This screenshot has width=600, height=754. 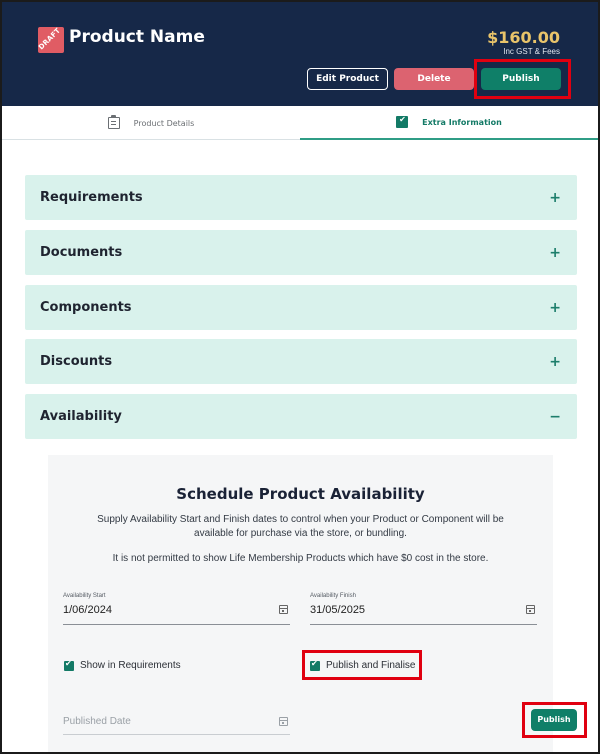 I want to click on accordion-title: Documents, so click(x=81, y=252).